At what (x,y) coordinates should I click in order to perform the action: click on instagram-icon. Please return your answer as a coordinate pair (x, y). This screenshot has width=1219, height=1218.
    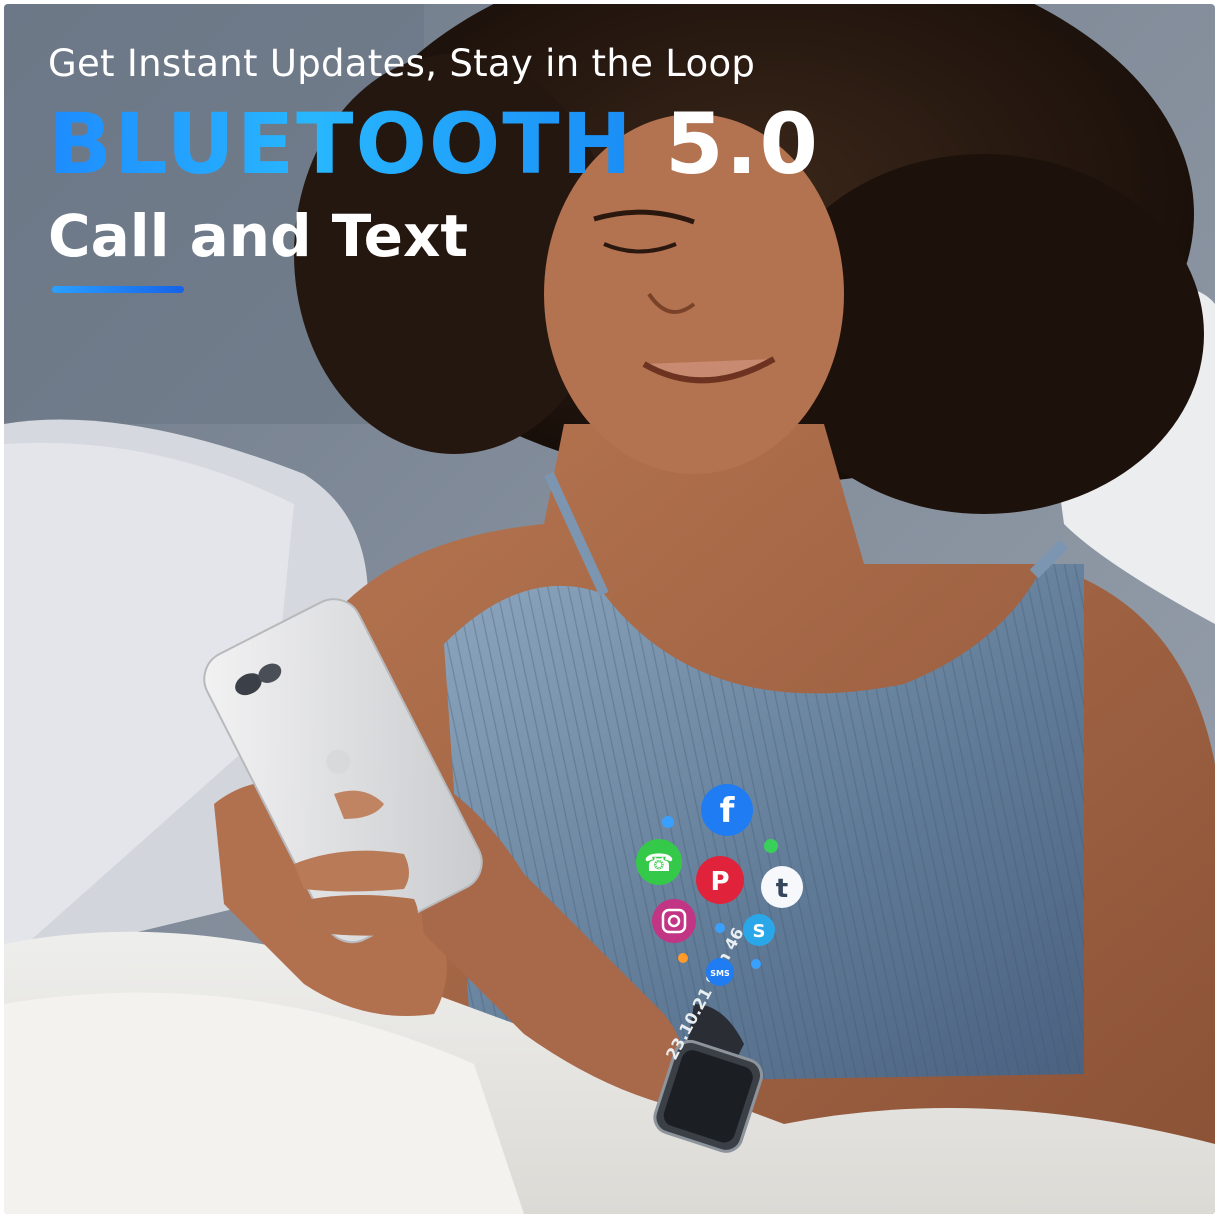
    Looking at the image, I should click on (674, 921).